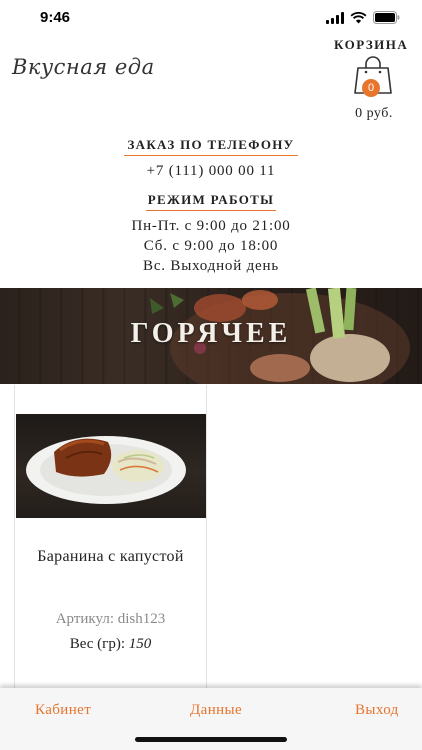 The width and height of the screenshot is (422, 750). I want to click on nav-exit: Выход, so click(377, 710).